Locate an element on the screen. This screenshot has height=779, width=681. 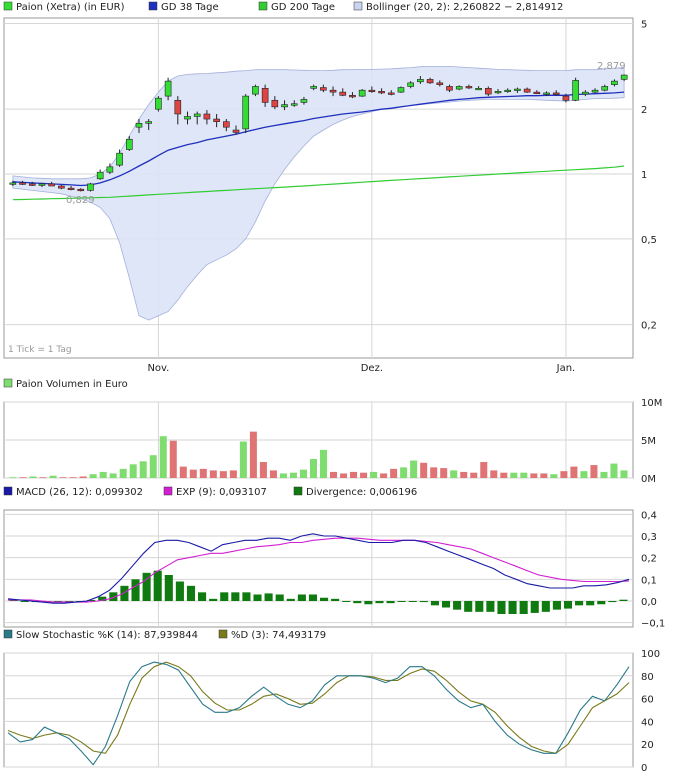
legend-label: %D (3): 74,493179 is located at coordinates (278, 635).